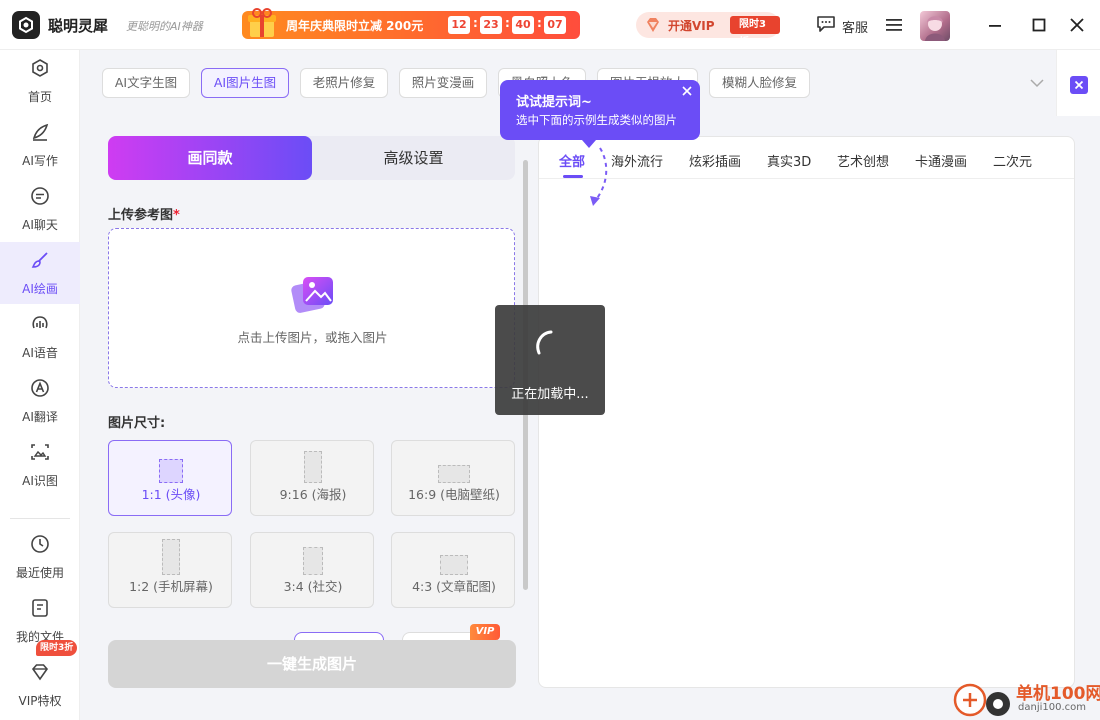 The width and height of the screenshot is (1100, 720). I want to click on sidebar-item-recent: 最近使用, so click(40, 557).